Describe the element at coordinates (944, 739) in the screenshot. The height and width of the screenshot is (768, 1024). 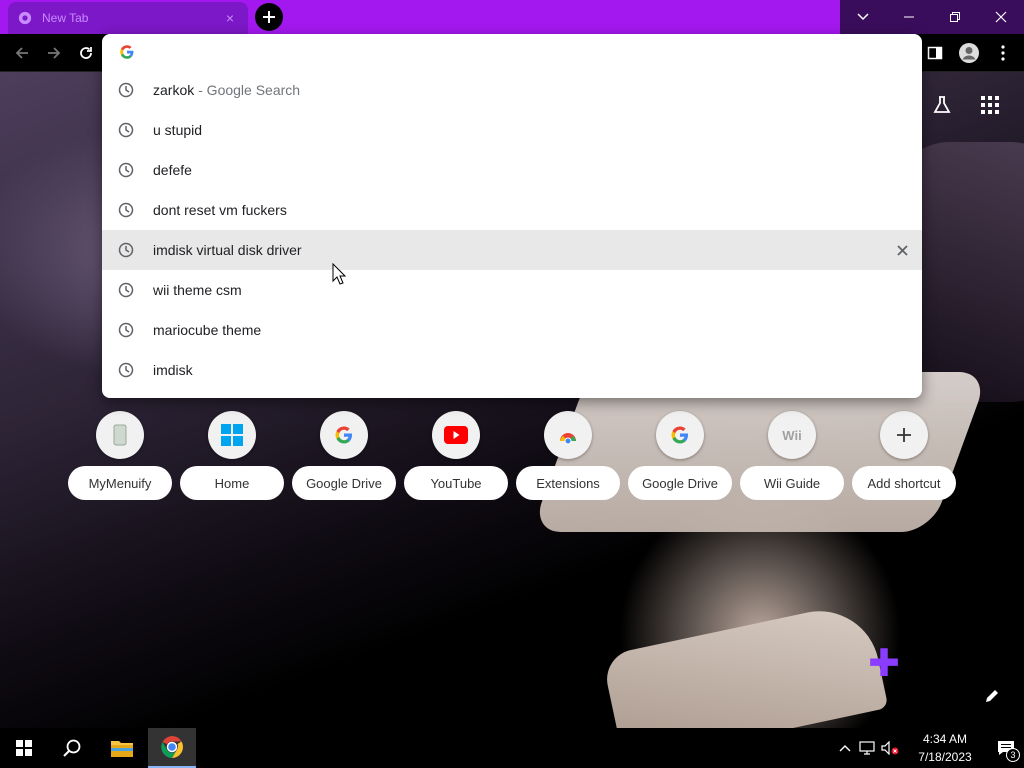
I see `clock-time: 4:34 AM` at that location.